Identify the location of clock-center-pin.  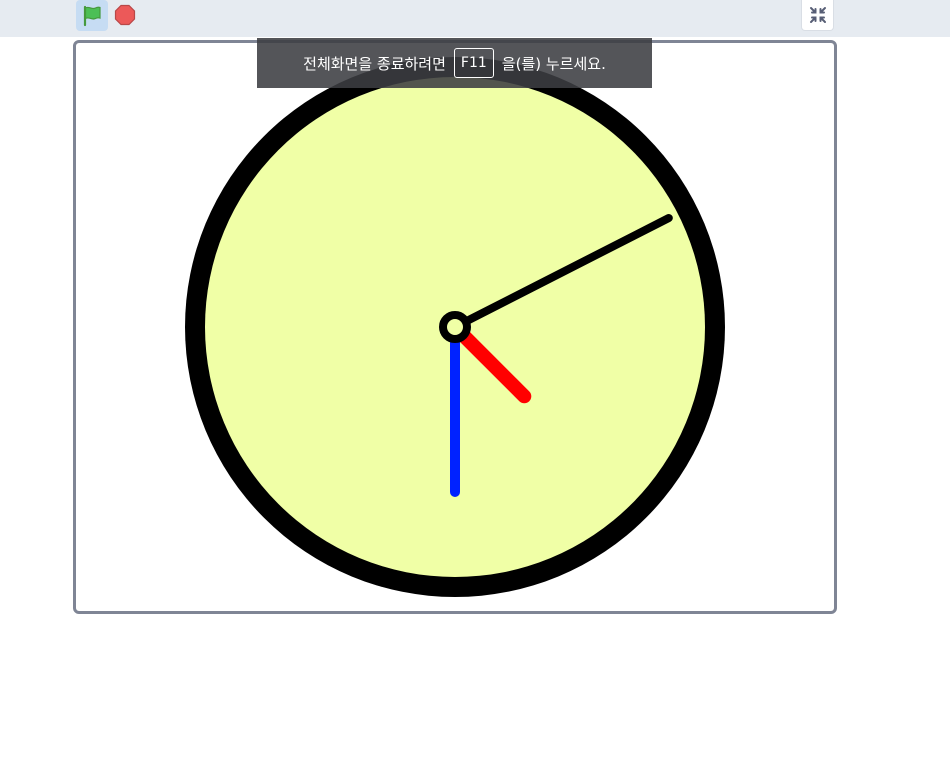
(455, 327).